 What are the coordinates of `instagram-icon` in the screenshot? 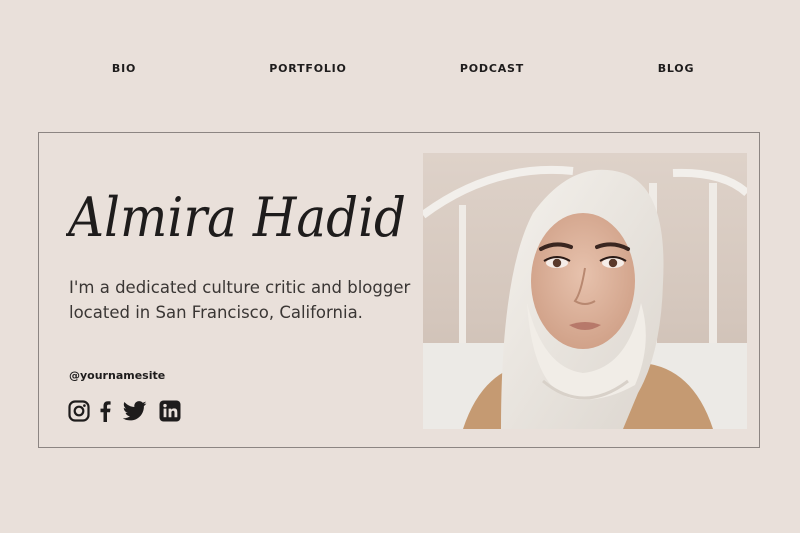 It's located at (79, 411).